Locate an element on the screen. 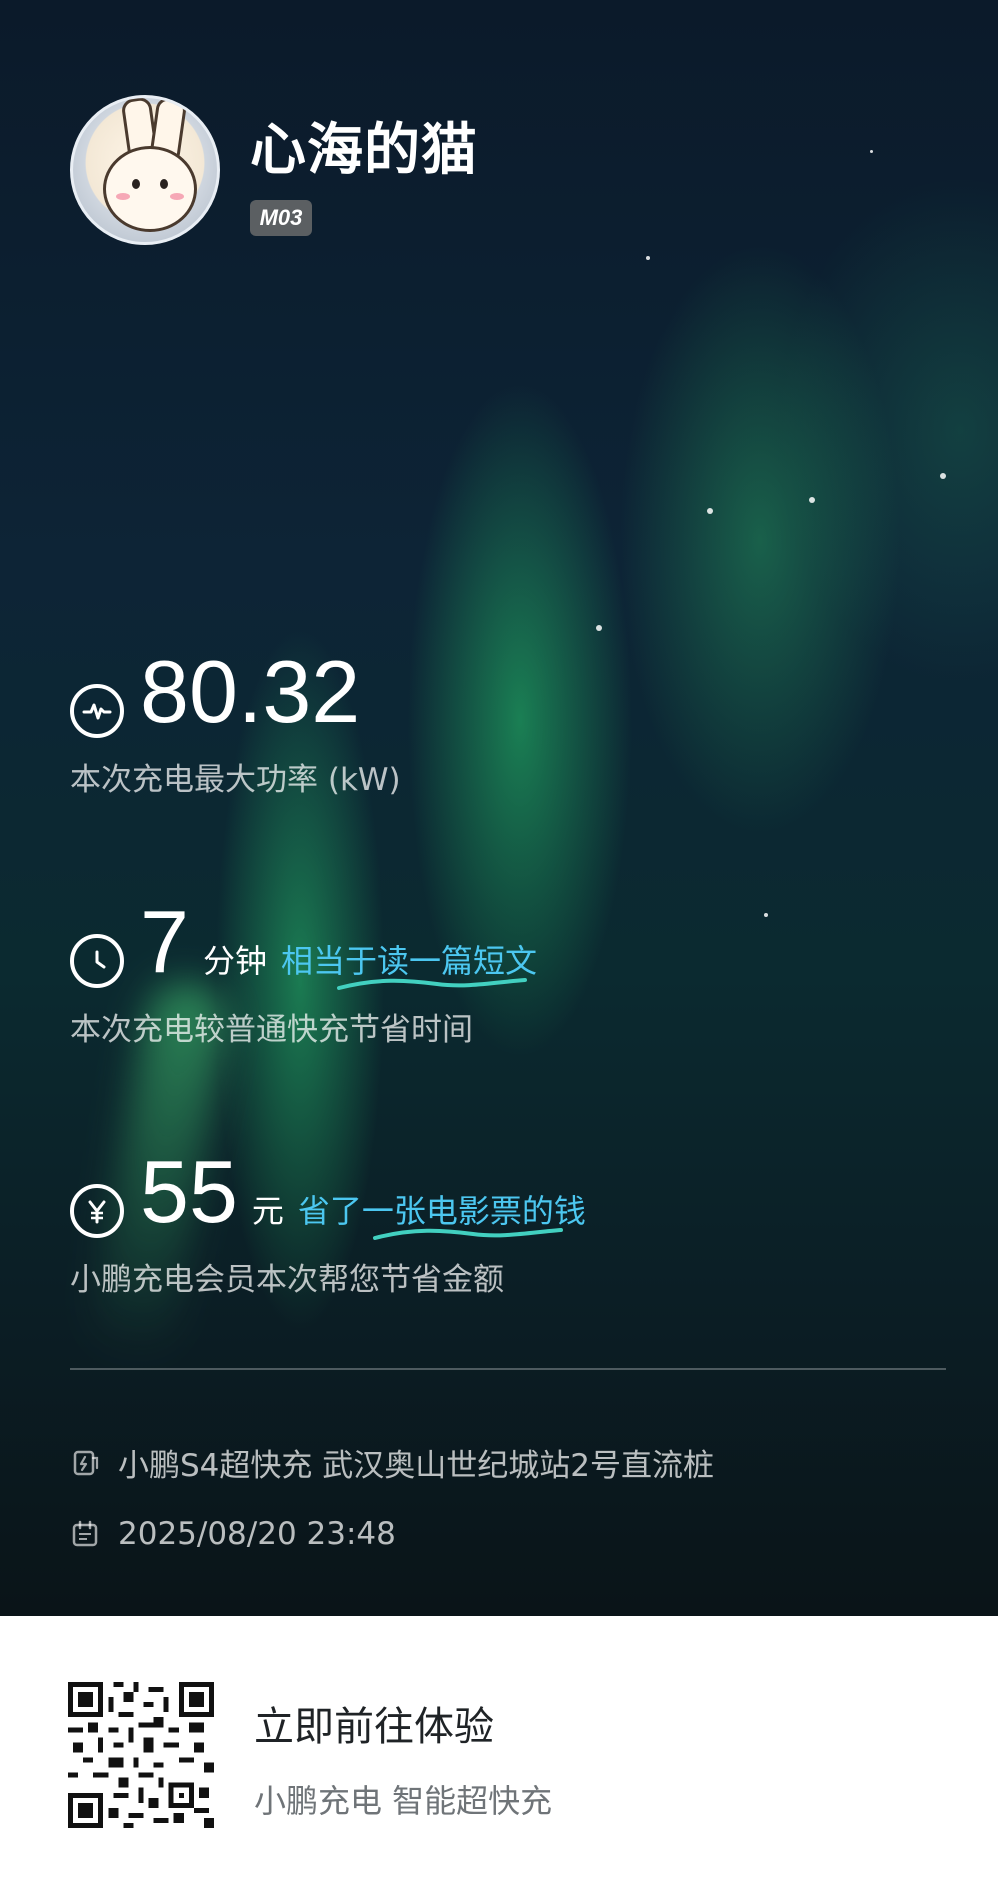  stat-row: 80.32 is located at coordinates (235, 691).